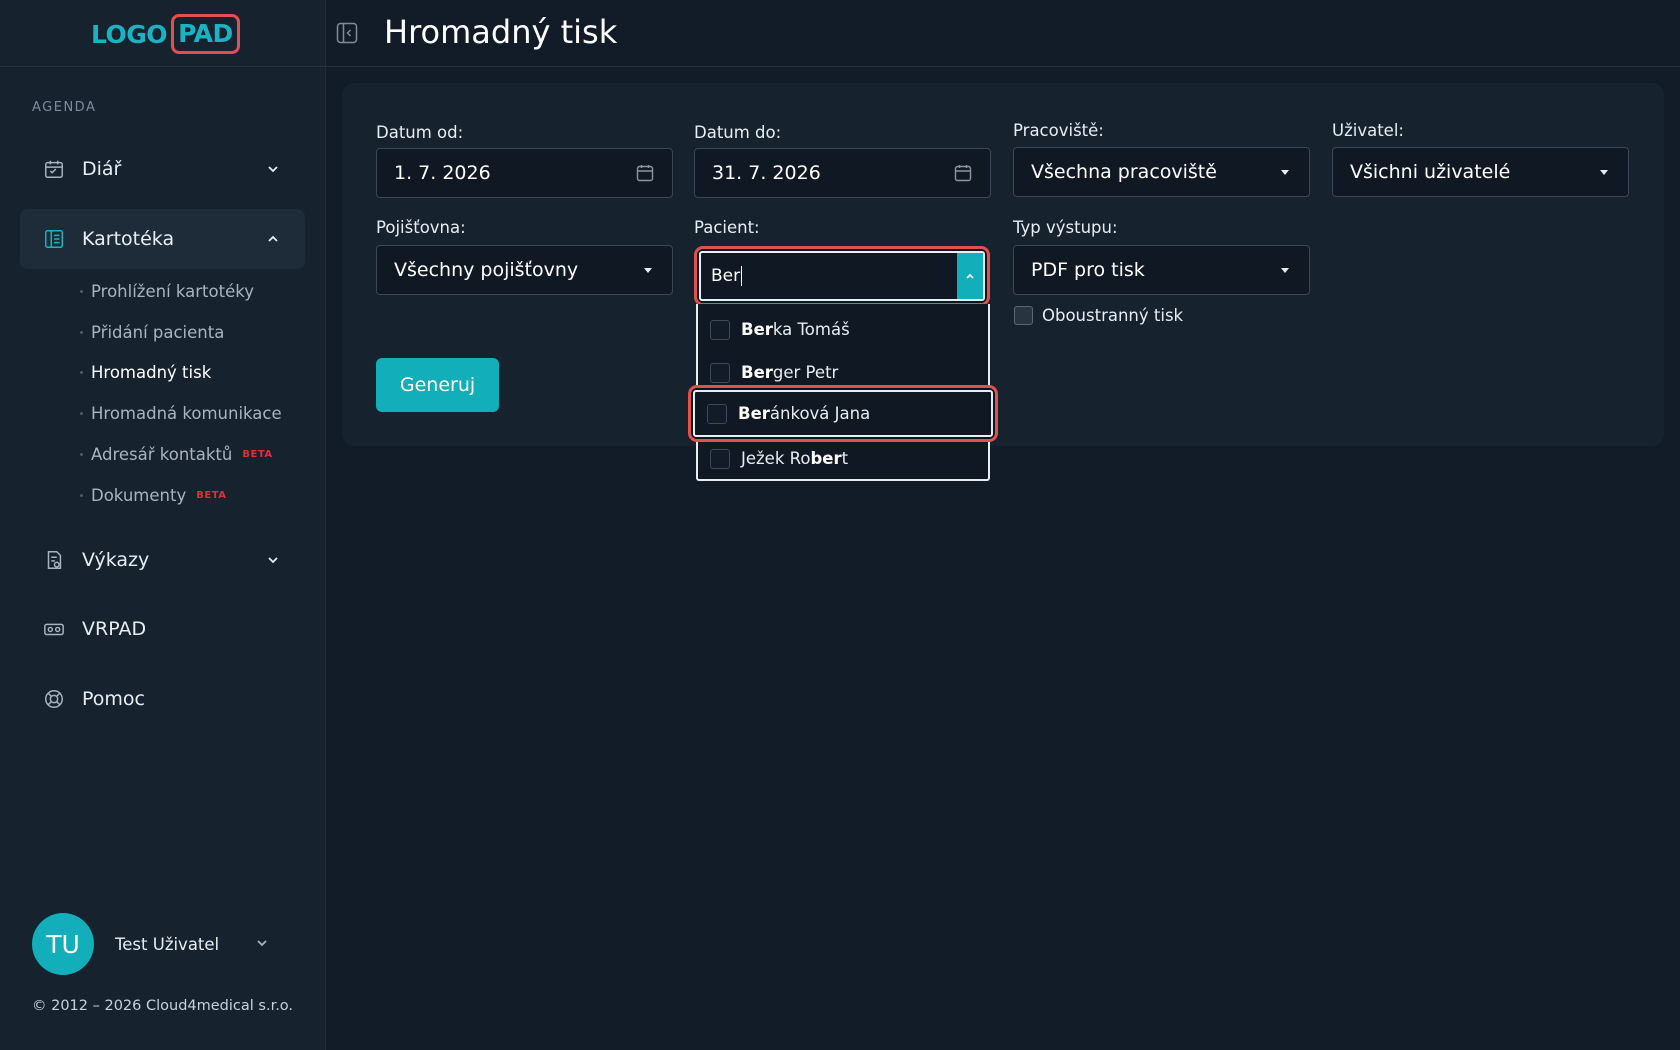 The image size is (1680, 1050). What do you see at coordinates (162, 560) in the screenshot?
I see `sidebar-item-vykazy: Výkazy` at bounding box center [162, 560].